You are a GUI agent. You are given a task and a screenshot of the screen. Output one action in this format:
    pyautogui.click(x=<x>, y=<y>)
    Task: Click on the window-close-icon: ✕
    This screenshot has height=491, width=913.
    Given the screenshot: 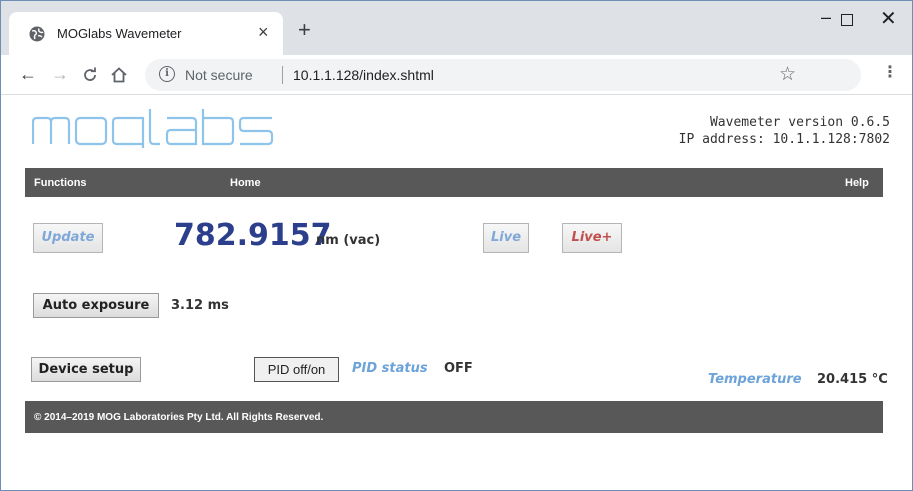 What is the action you would take?
    pyautogui.click(x=888, y=19)
    